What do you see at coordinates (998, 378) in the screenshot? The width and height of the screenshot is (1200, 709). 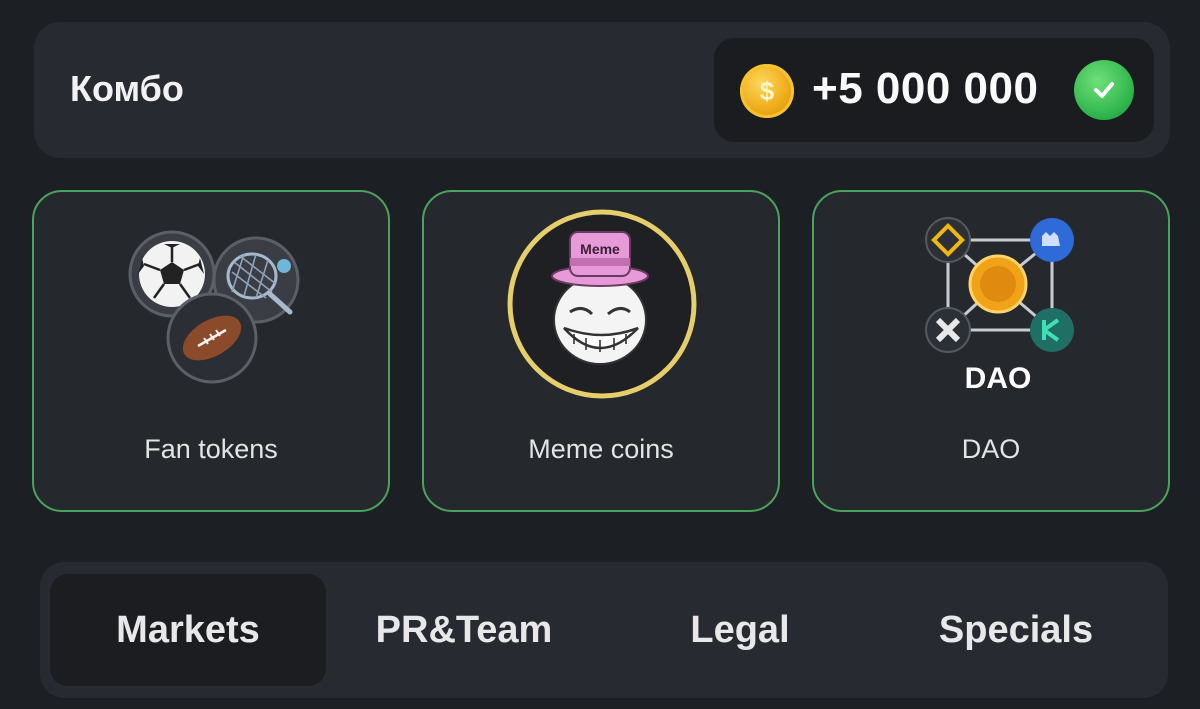 I see `dao-art-text: DAO` at bounding box center [998, 378].